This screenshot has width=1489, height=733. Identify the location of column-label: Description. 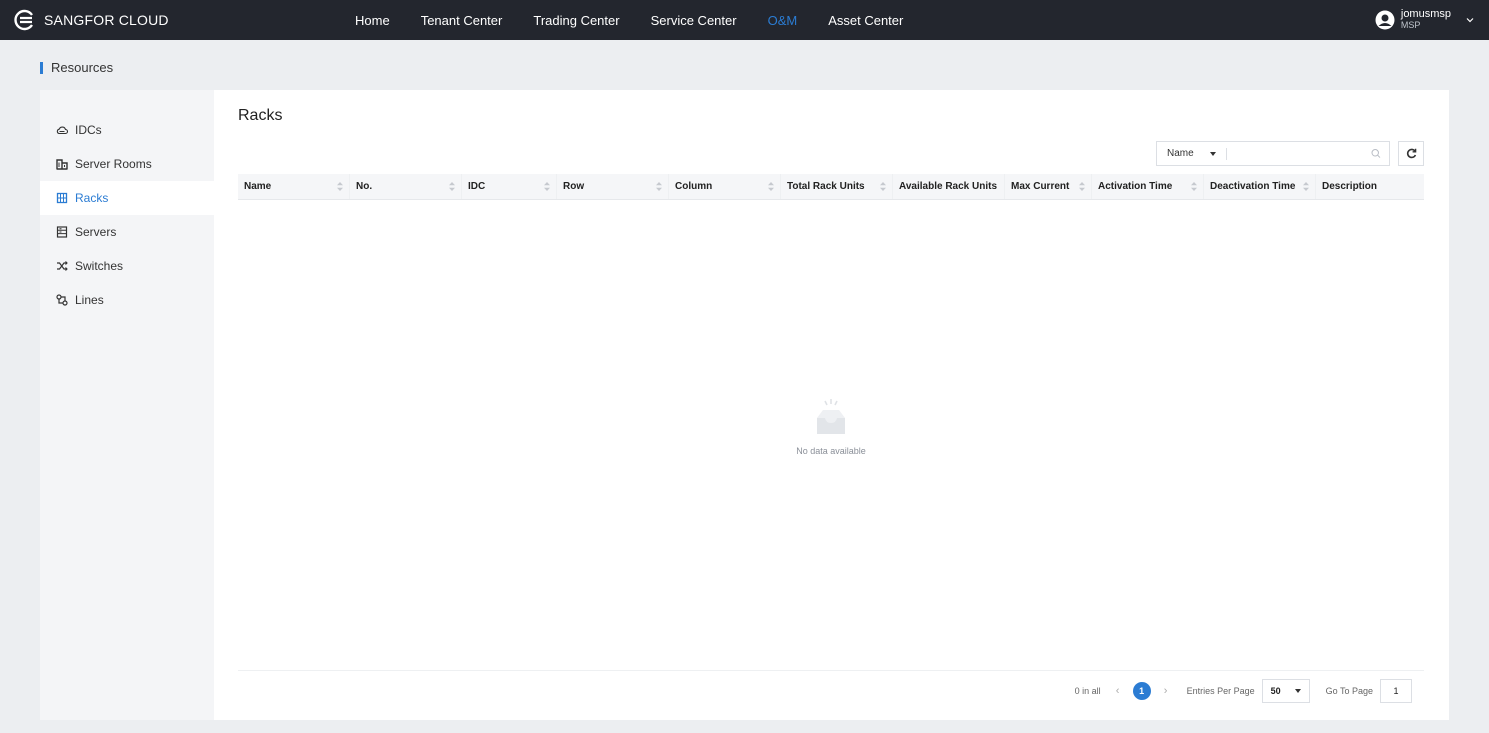
(1350, 186).